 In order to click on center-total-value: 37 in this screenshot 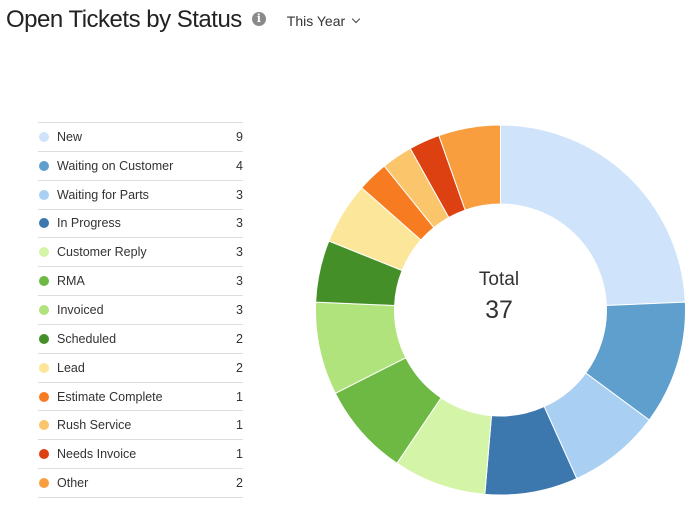, I will do `click(499, 310)`.